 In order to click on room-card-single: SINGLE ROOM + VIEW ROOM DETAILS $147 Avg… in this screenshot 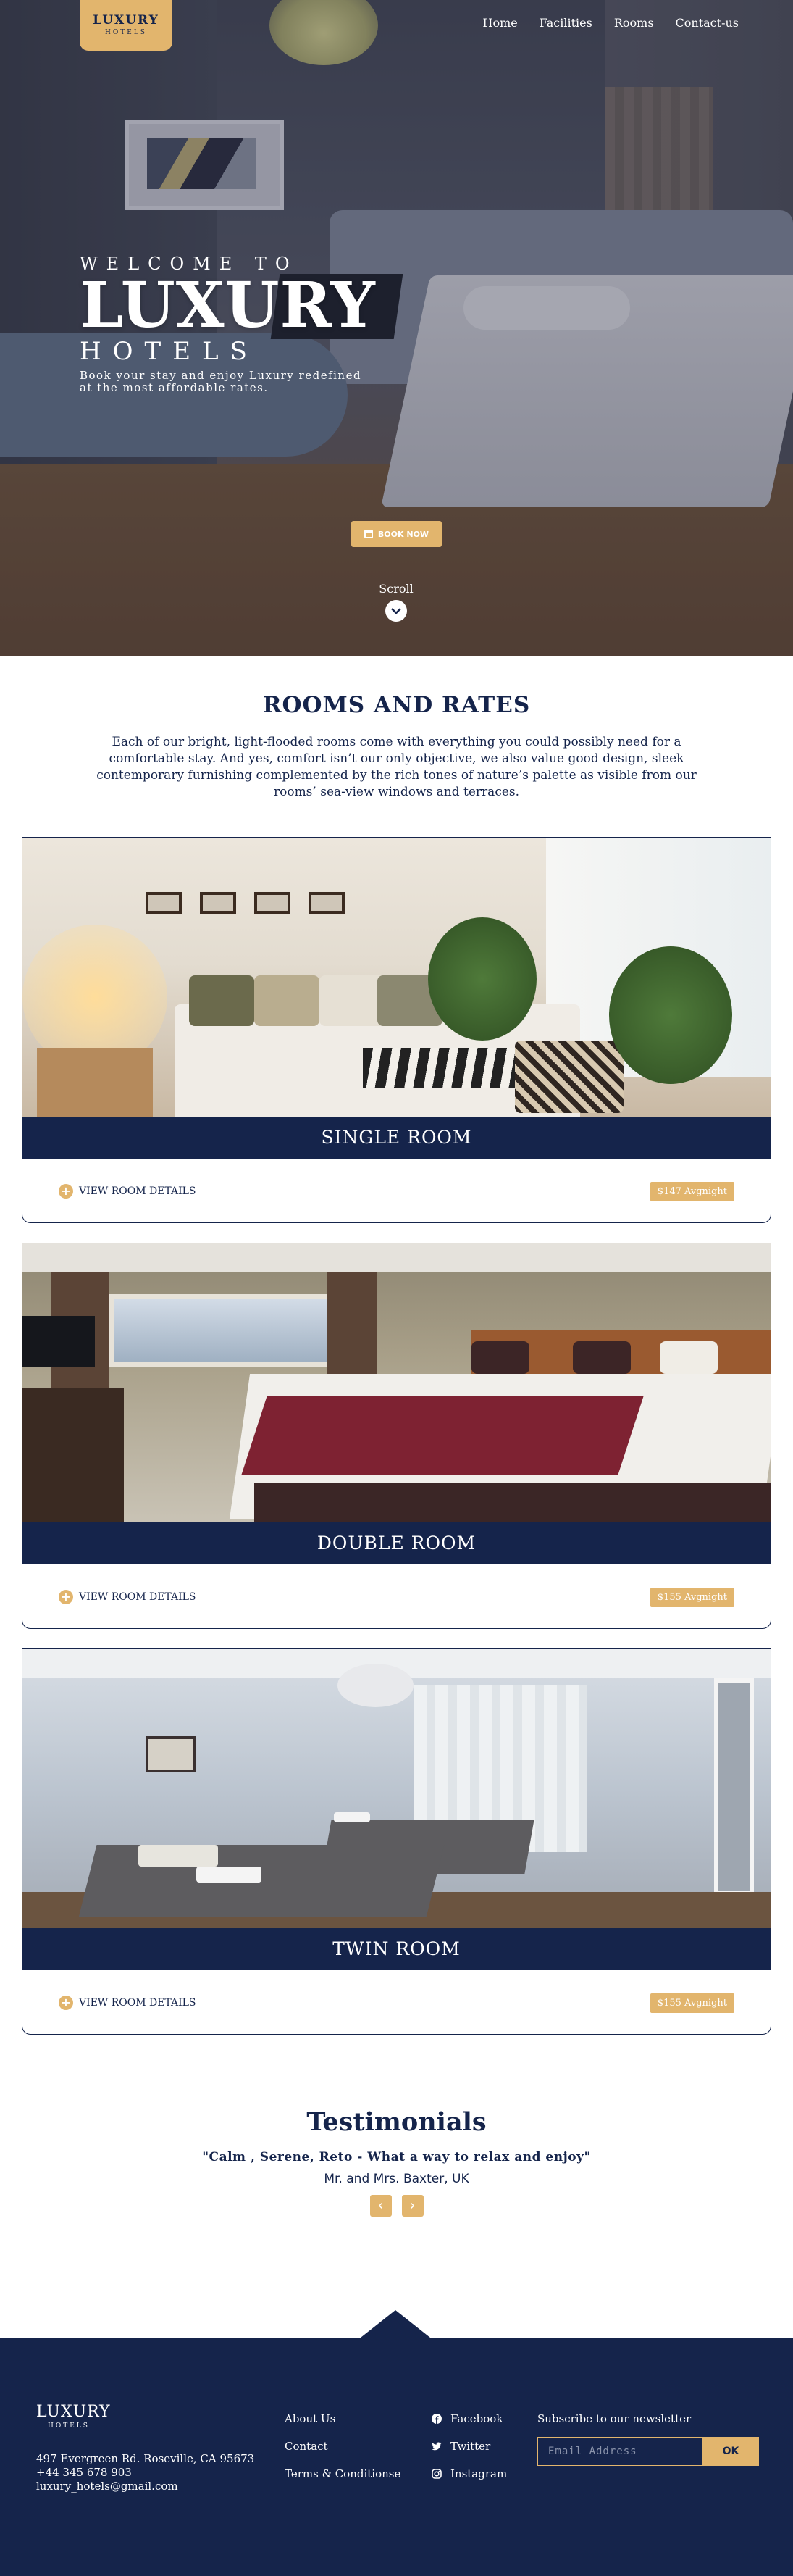, I will do `click(396, 1030)`.